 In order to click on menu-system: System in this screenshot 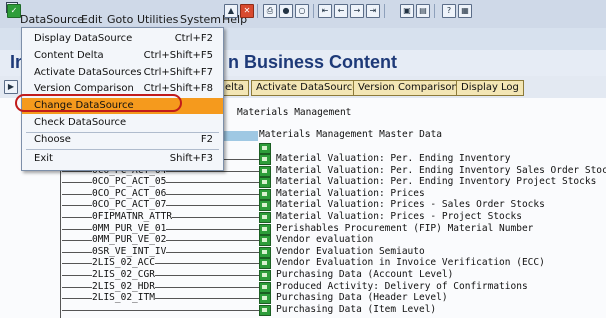, I will do `click(200, 19)`.